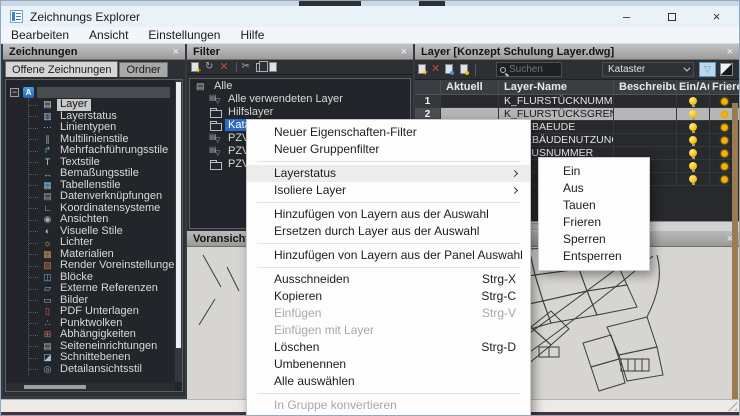 The width and height of the screenshot is (740, 416). I want to click on submenu-item: Aus, so click(594, 188).